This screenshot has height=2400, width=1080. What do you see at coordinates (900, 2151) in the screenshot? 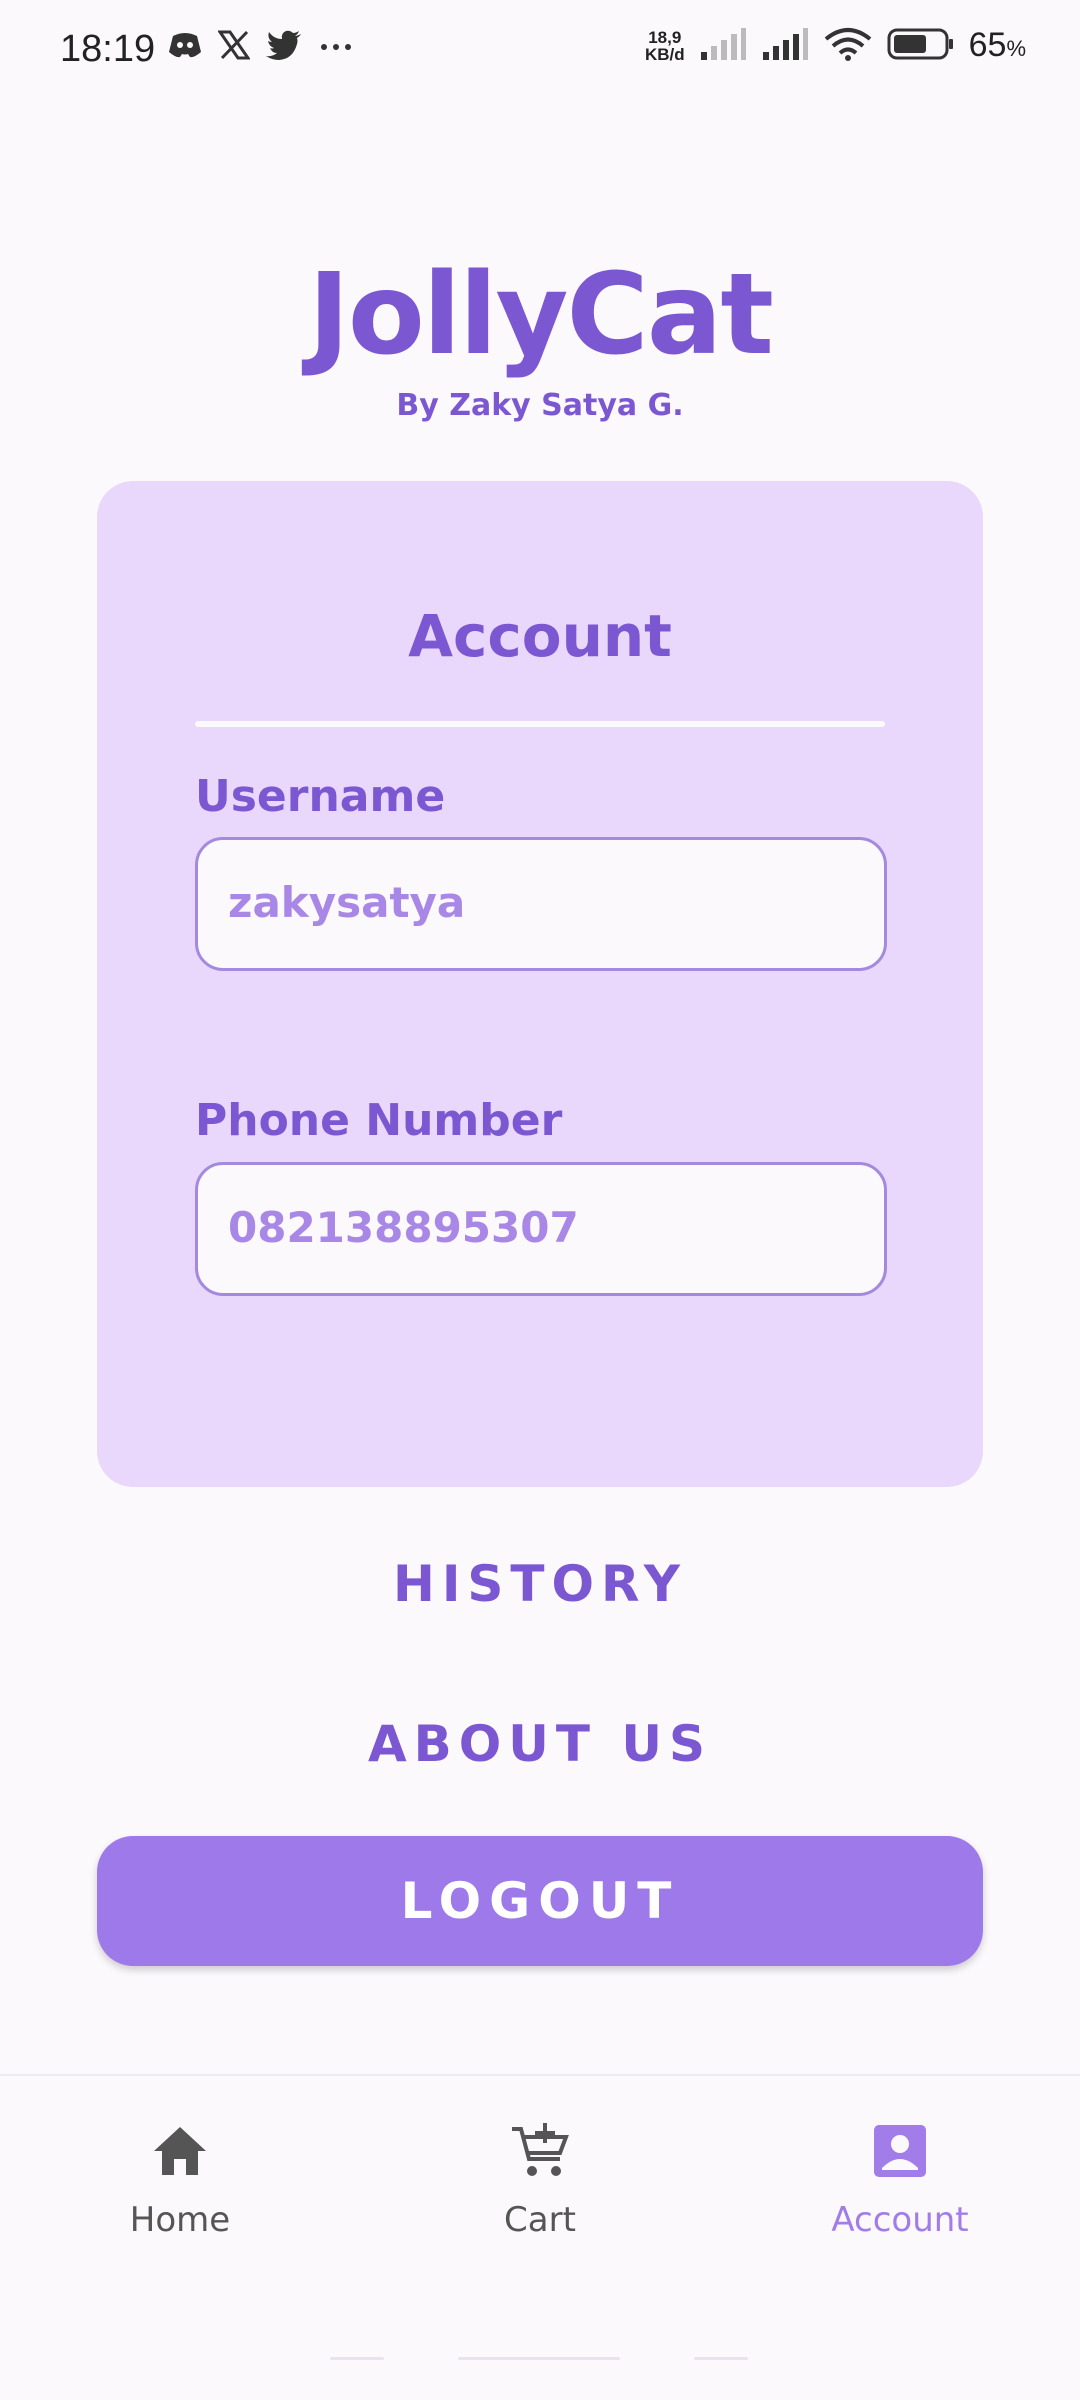
I see `account-box-icon` at bounding box center [900, 2151].